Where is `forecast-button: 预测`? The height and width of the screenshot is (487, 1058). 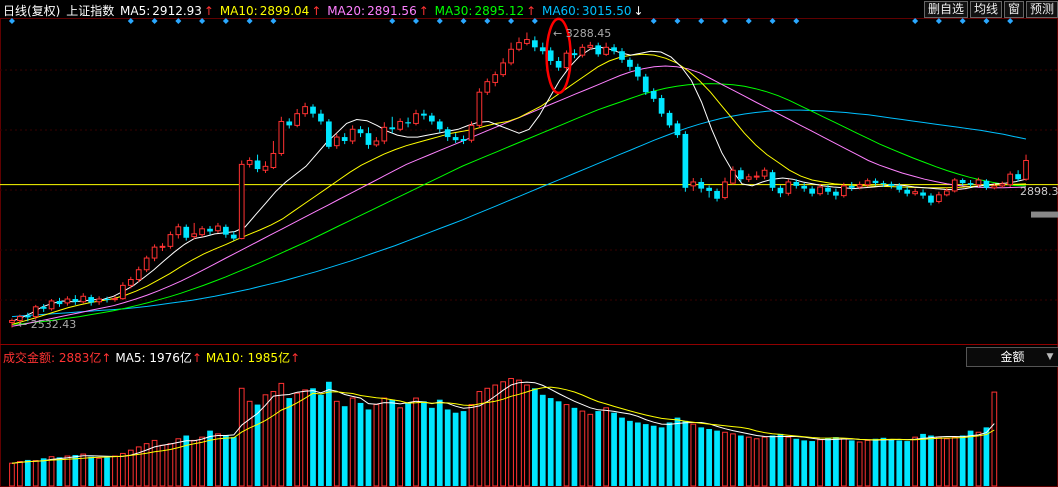 forecast-button: 预测 is located at coordinates (1041, 9).